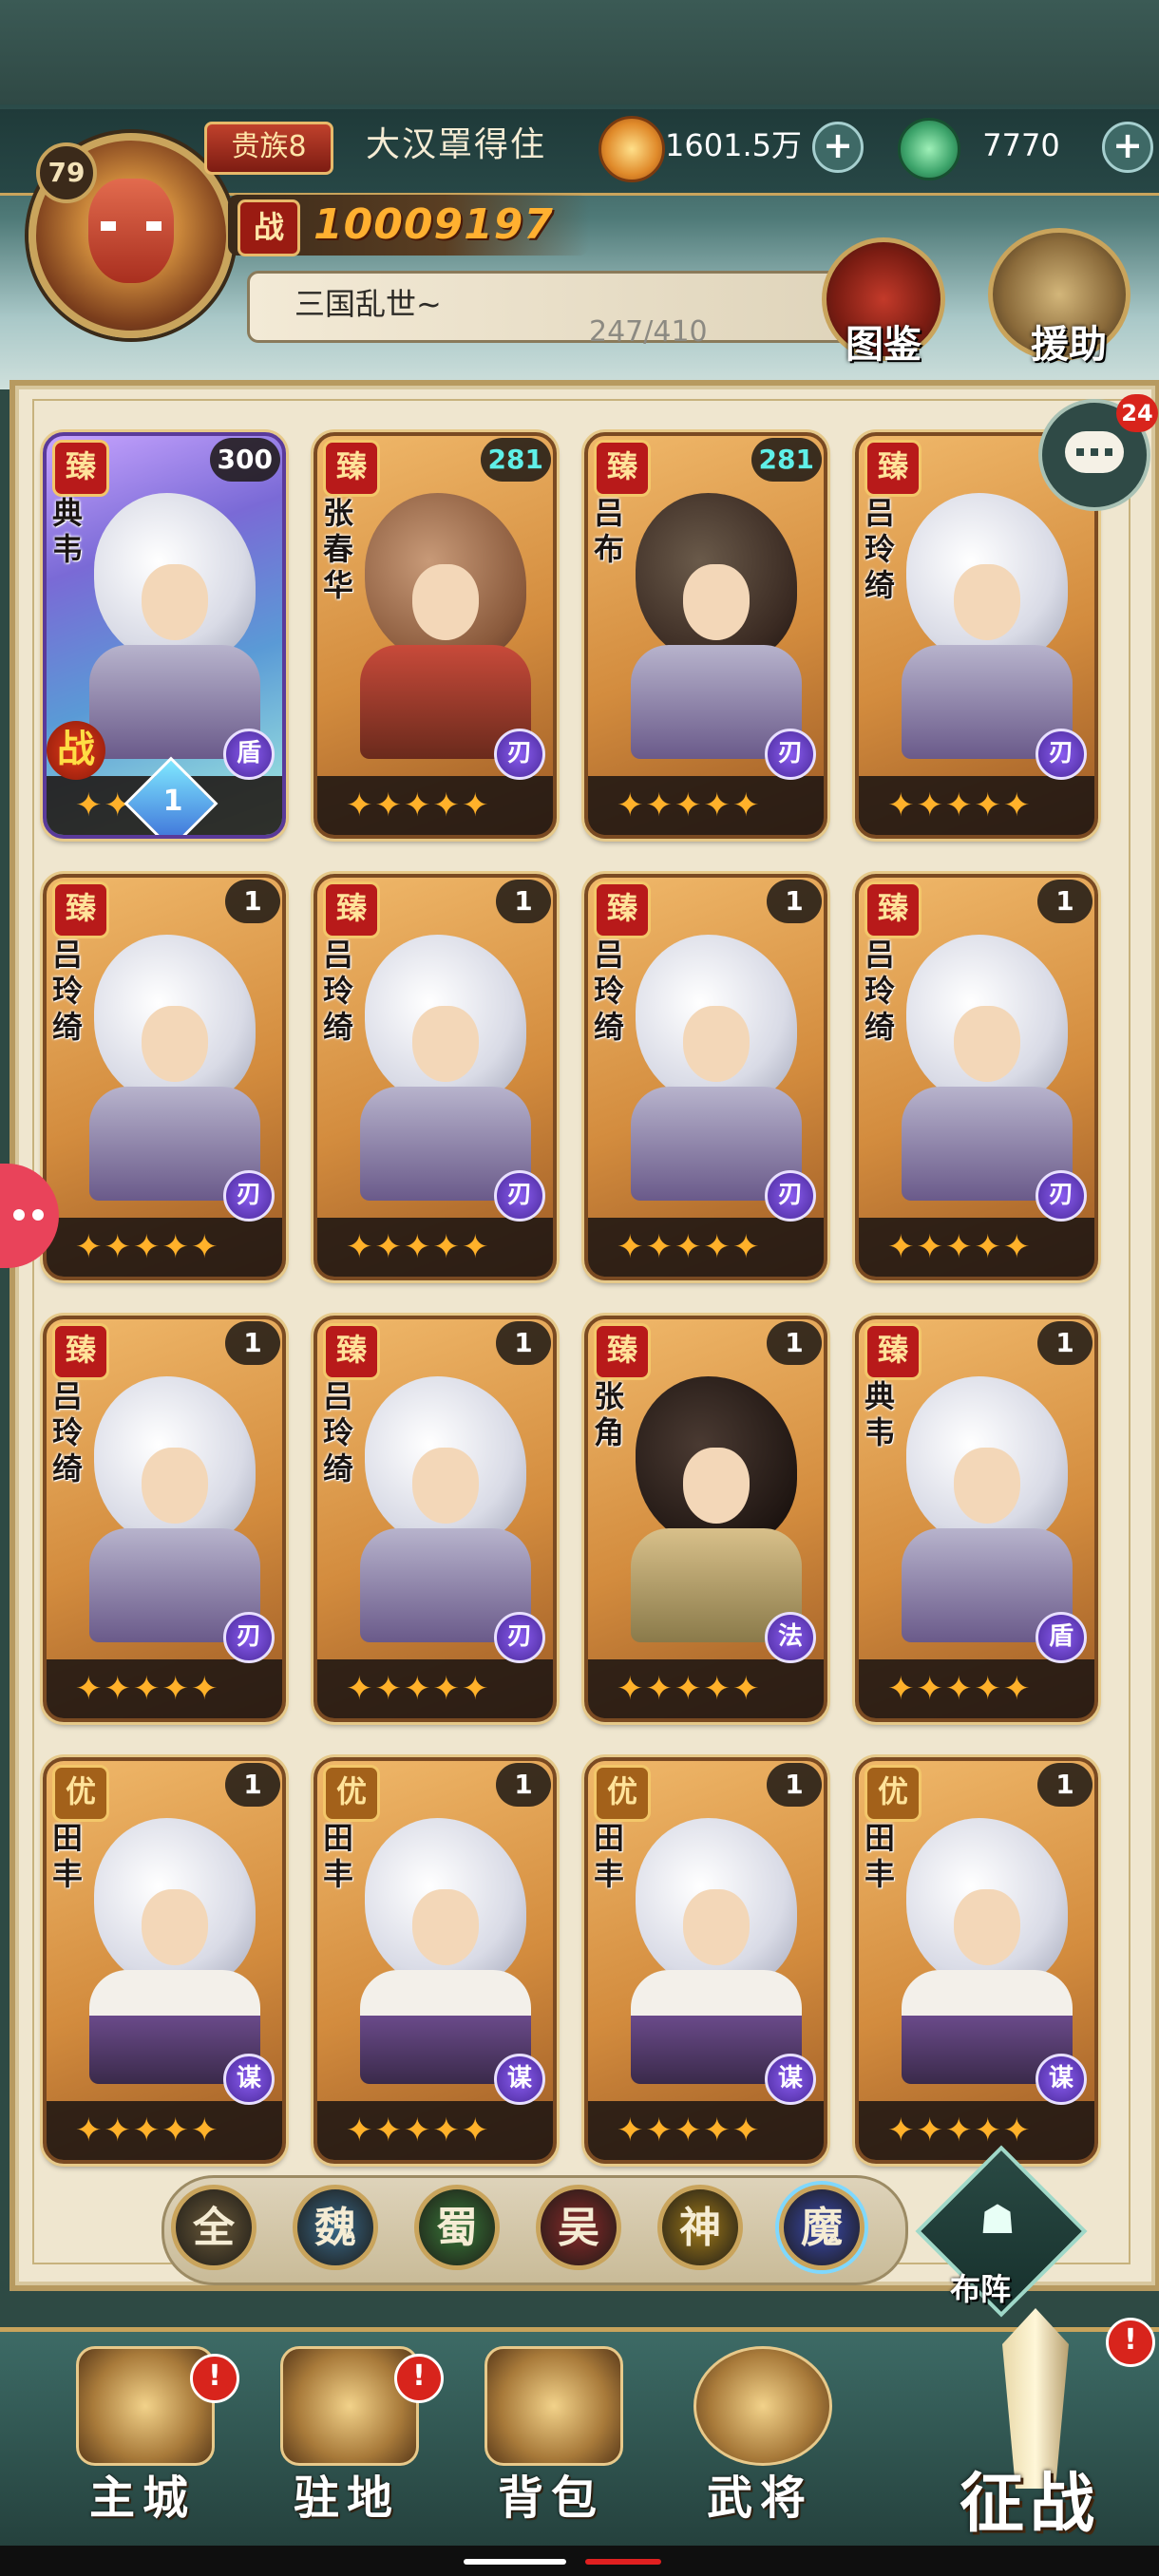 Image resolution: width=1159 pixels, height=2576 pixels. What do you see at coordinates (131, 226) in the screenshot?
I see `avatar-eyes` at bounding box center [131, 226].